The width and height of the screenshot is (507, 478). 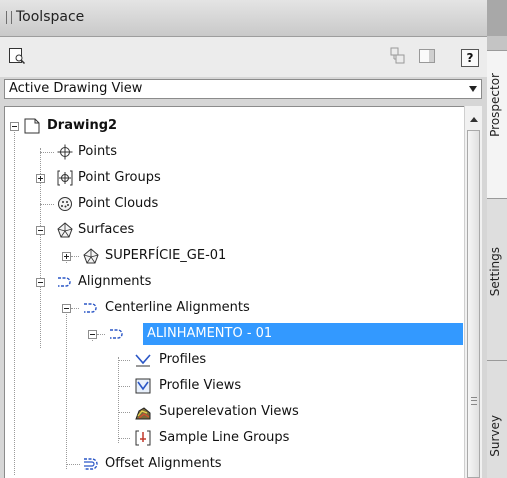 What do you see at coordinates (143, 386) in the screenshot?
I see `profile-views-icon` at bounding box center [143, 386].